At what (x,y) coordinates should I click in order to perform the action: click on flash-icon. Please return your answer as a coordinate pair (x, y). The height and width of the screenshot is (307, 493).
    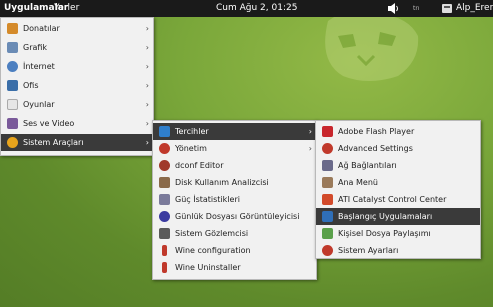
    Looking at the image, I should click on (327, 131).